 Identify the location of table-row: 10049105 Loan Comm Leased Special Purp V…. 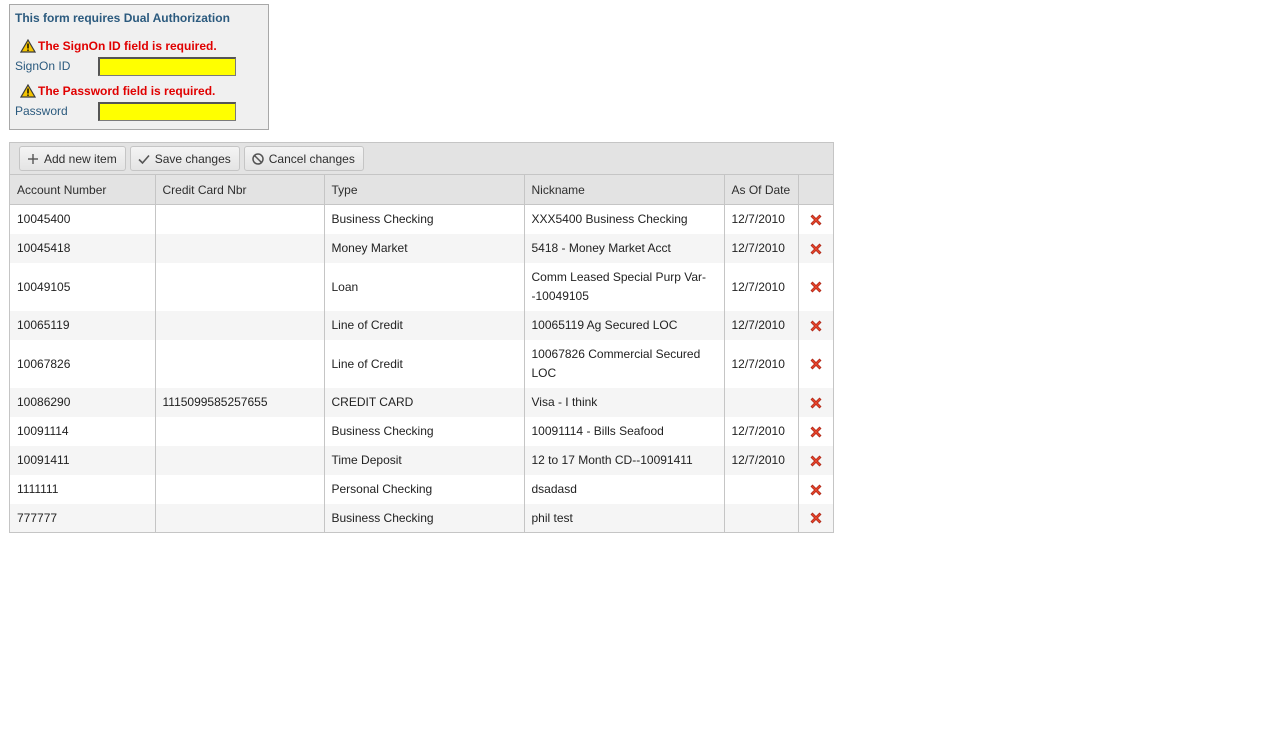
(421, 287).